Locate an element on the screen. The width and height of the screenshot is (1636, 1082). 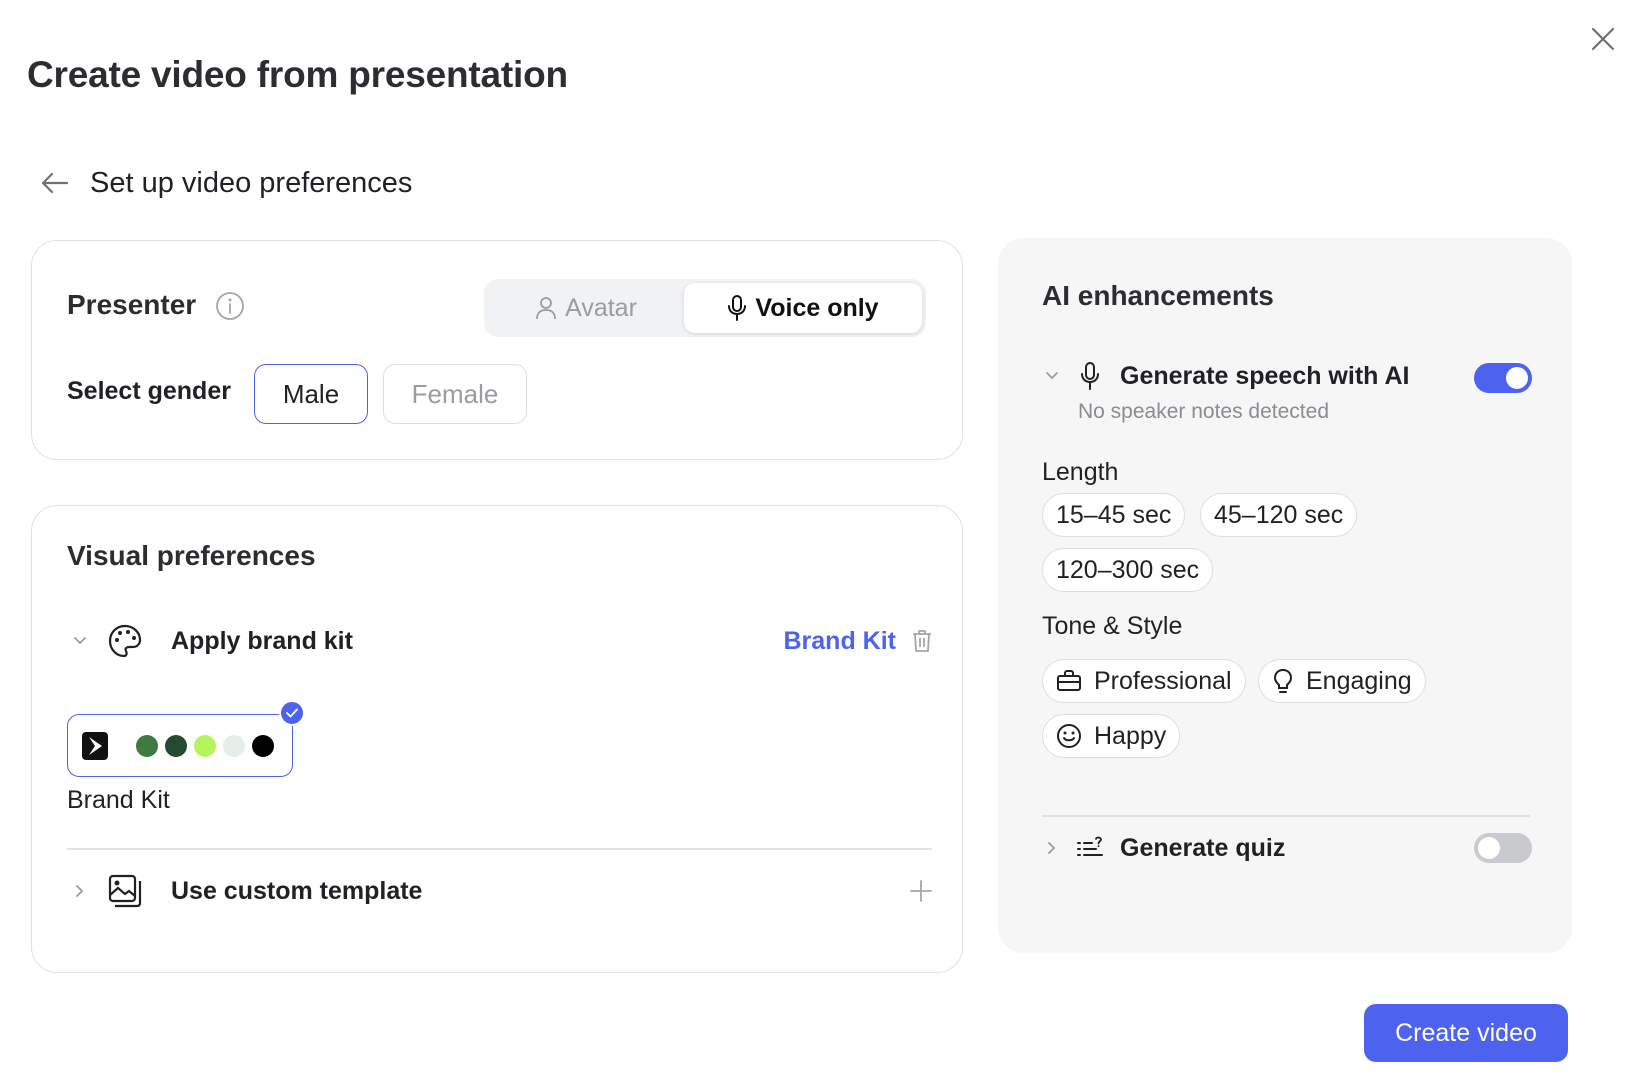
tone-style-label: Tone & Style is located at coordinates (1112, 626).